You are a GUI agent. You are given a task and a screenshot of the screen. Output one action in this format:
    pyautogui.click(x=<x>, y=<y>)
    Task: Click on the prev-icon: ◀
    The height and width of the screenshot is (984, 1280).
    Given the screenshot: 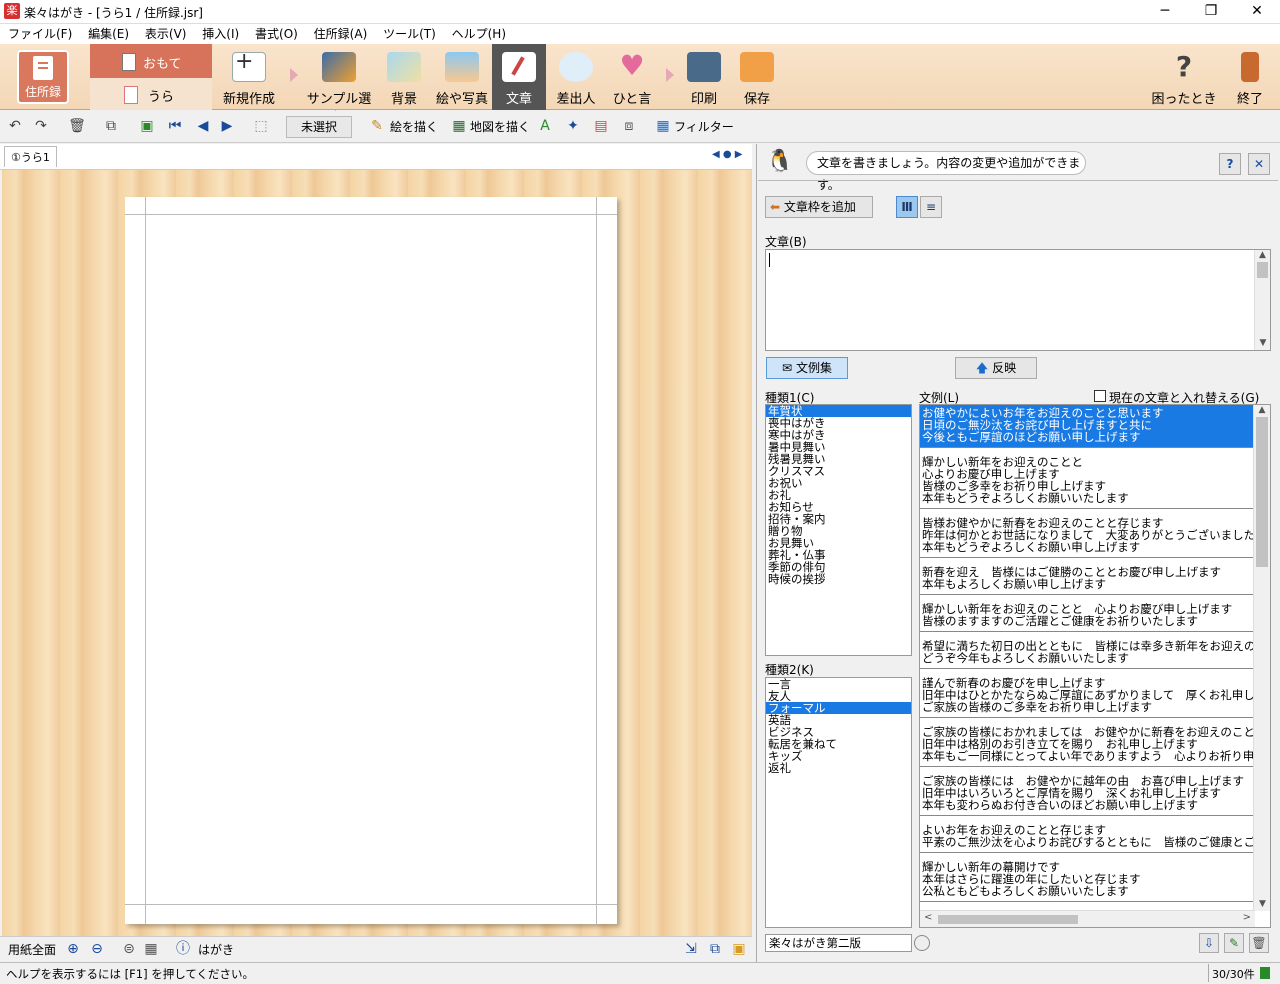 What is the action you would take?
    pyautogui.click(x=203, y=126)
    